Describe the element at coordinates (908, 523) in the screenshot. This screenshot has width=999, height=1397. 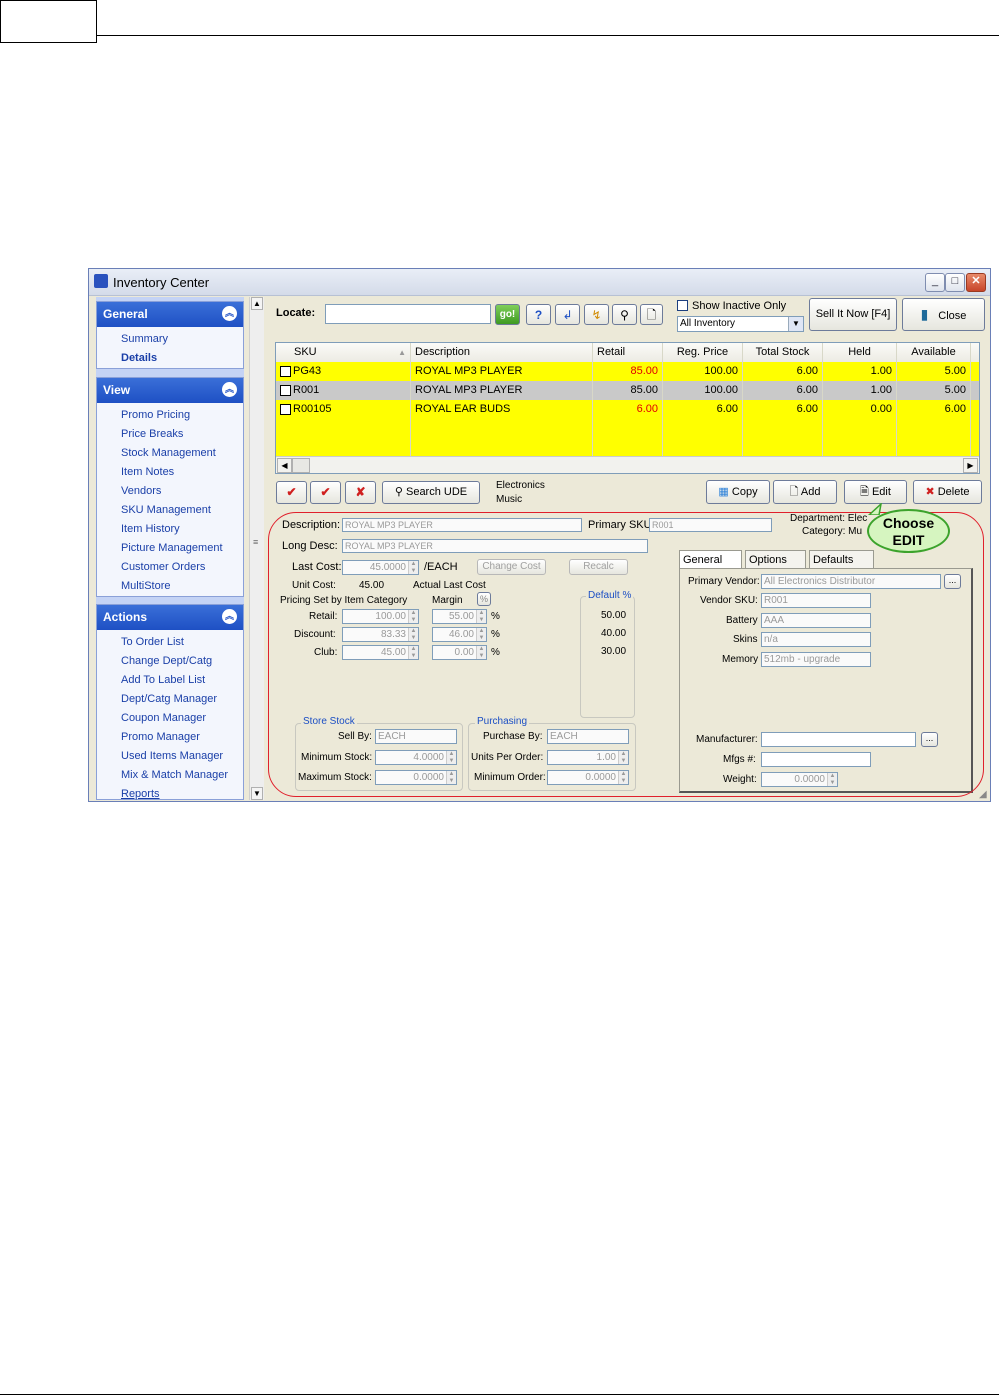
I see `callout-line-1: Choose` at that location.